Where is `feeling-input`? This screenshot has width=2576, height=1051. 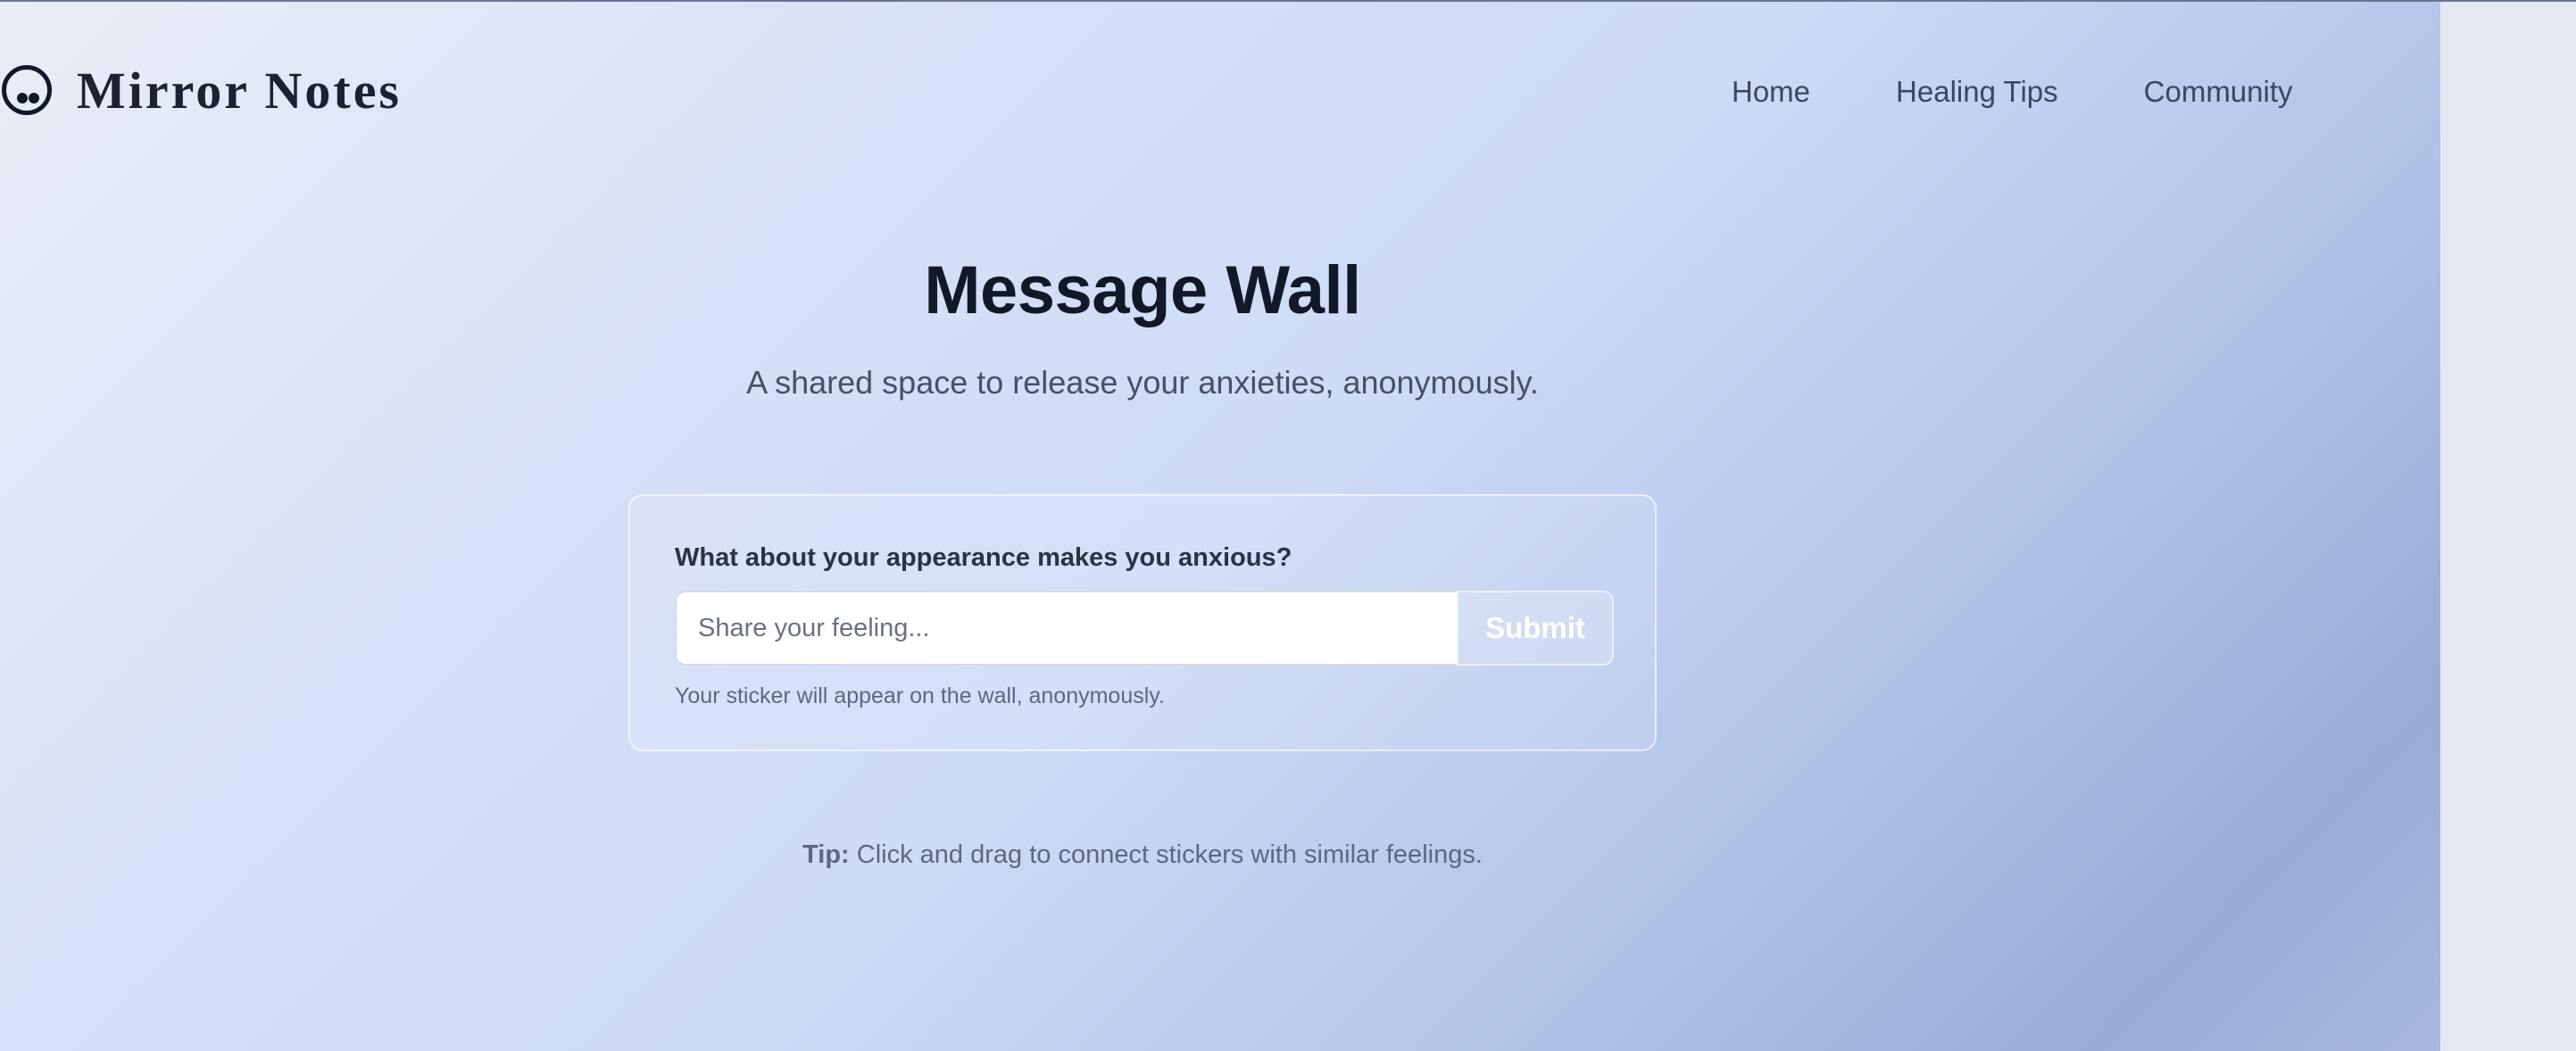 feeling-input is located at coordinates (1066, 628).